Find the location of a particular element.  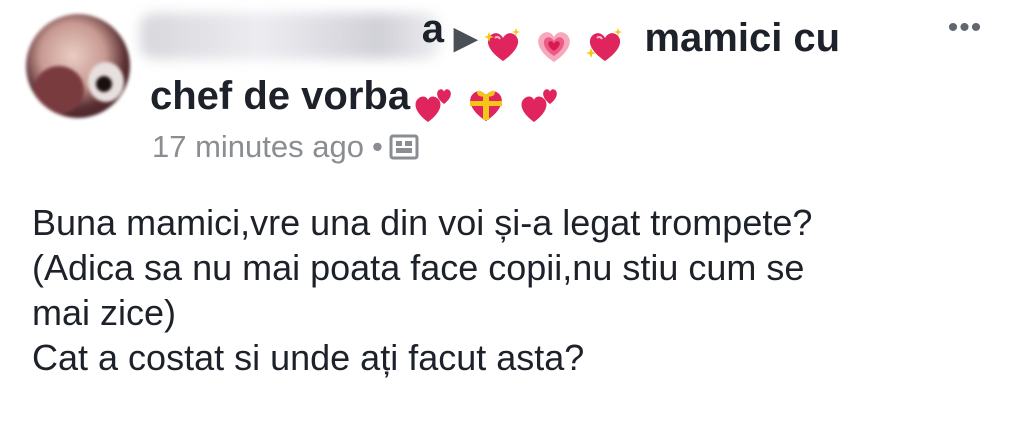

post-timestamp: 17 minutes ago is located at coordinates (258, 146).